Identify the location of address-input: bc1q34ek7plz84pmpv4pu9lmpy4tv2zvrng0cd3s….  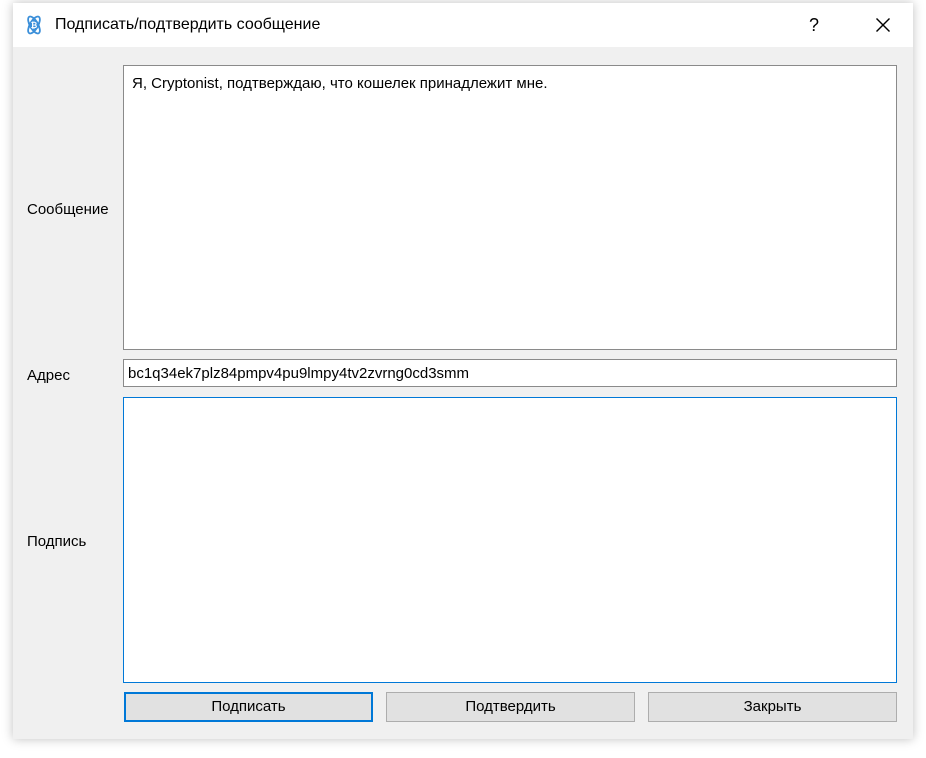
(510, 373).